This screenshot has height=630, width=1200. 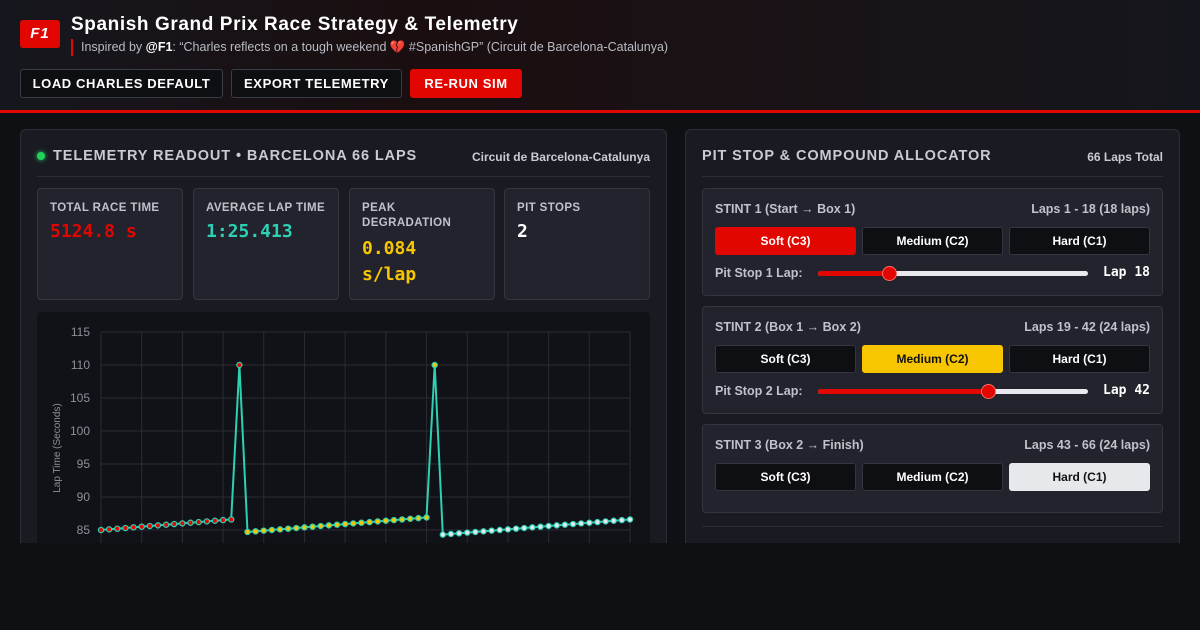 I want to click on stat-label: TOTAL RACE TIME, so click(x=105, y=208).